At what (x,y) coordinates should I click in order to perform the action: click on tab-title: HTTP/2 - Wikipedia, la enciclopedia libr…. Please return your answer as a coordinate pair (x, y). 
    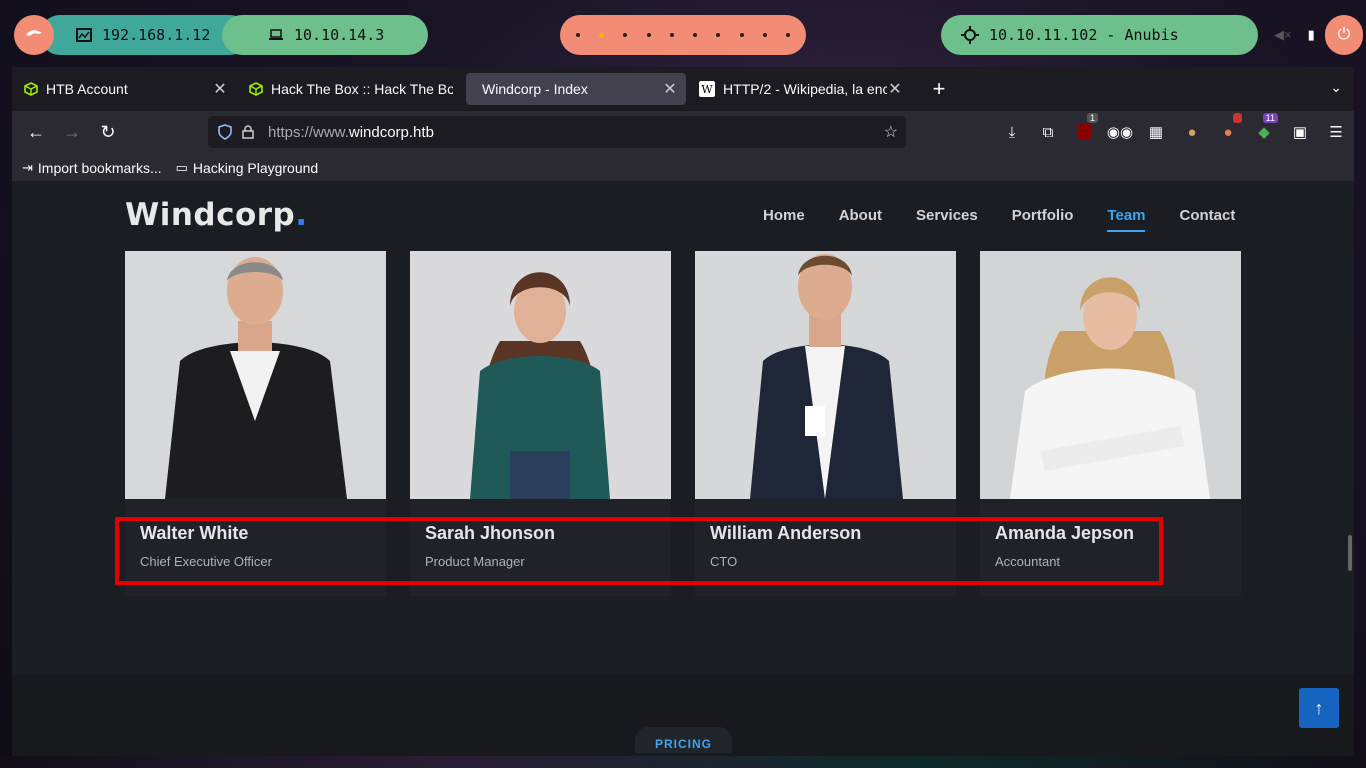
    Looking at the image, I should click on (805, 89).